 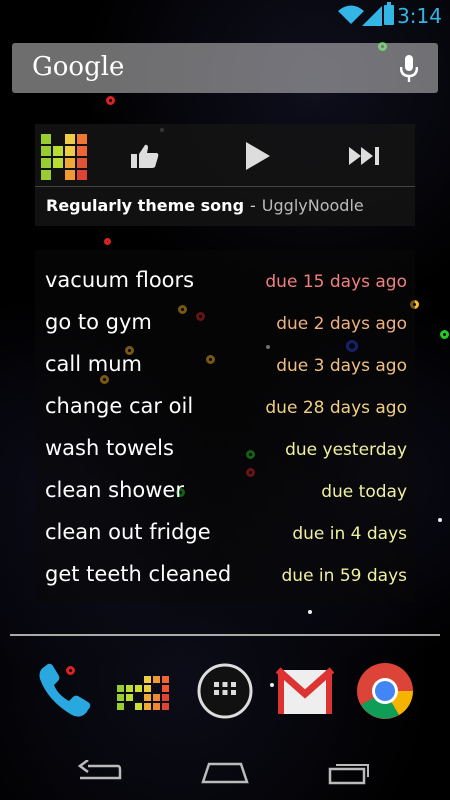 I want to click on phone-app, so click(x=64, y=691).